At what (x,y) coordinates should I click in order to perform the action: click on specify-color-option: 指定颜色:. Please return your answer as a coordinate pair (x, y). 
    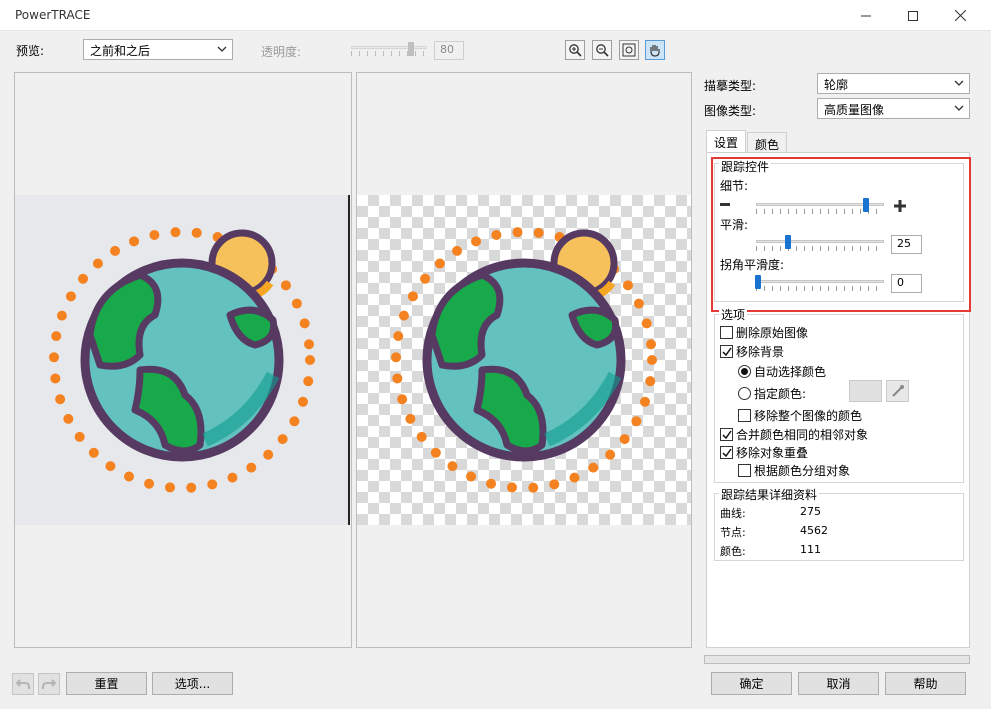
    Looking at the image, I should click on (772, 393).